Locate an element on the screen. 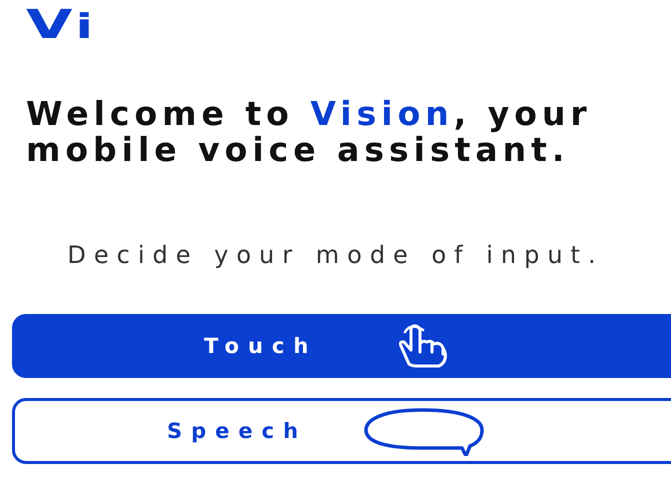 Image resolution: width=671 pixels, height=491 pixels. speech-bubble-icon is located at coordinates (424, 431).